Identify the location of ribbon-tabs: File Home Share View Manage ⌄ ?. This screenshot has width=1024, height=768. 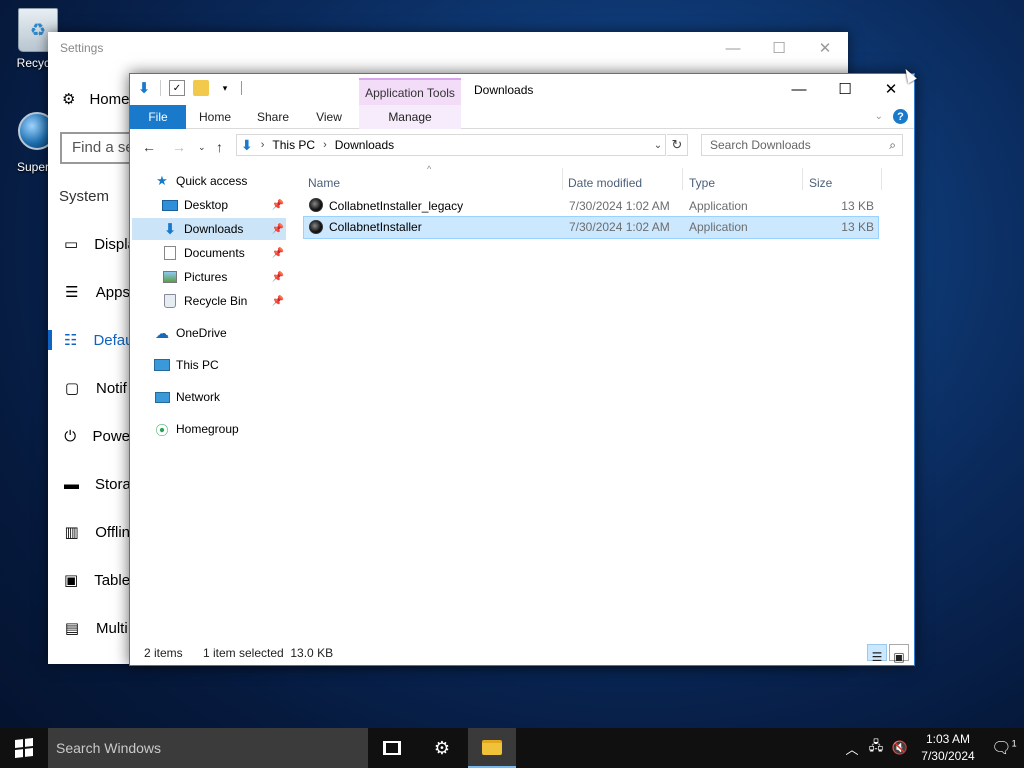
(522, 117).